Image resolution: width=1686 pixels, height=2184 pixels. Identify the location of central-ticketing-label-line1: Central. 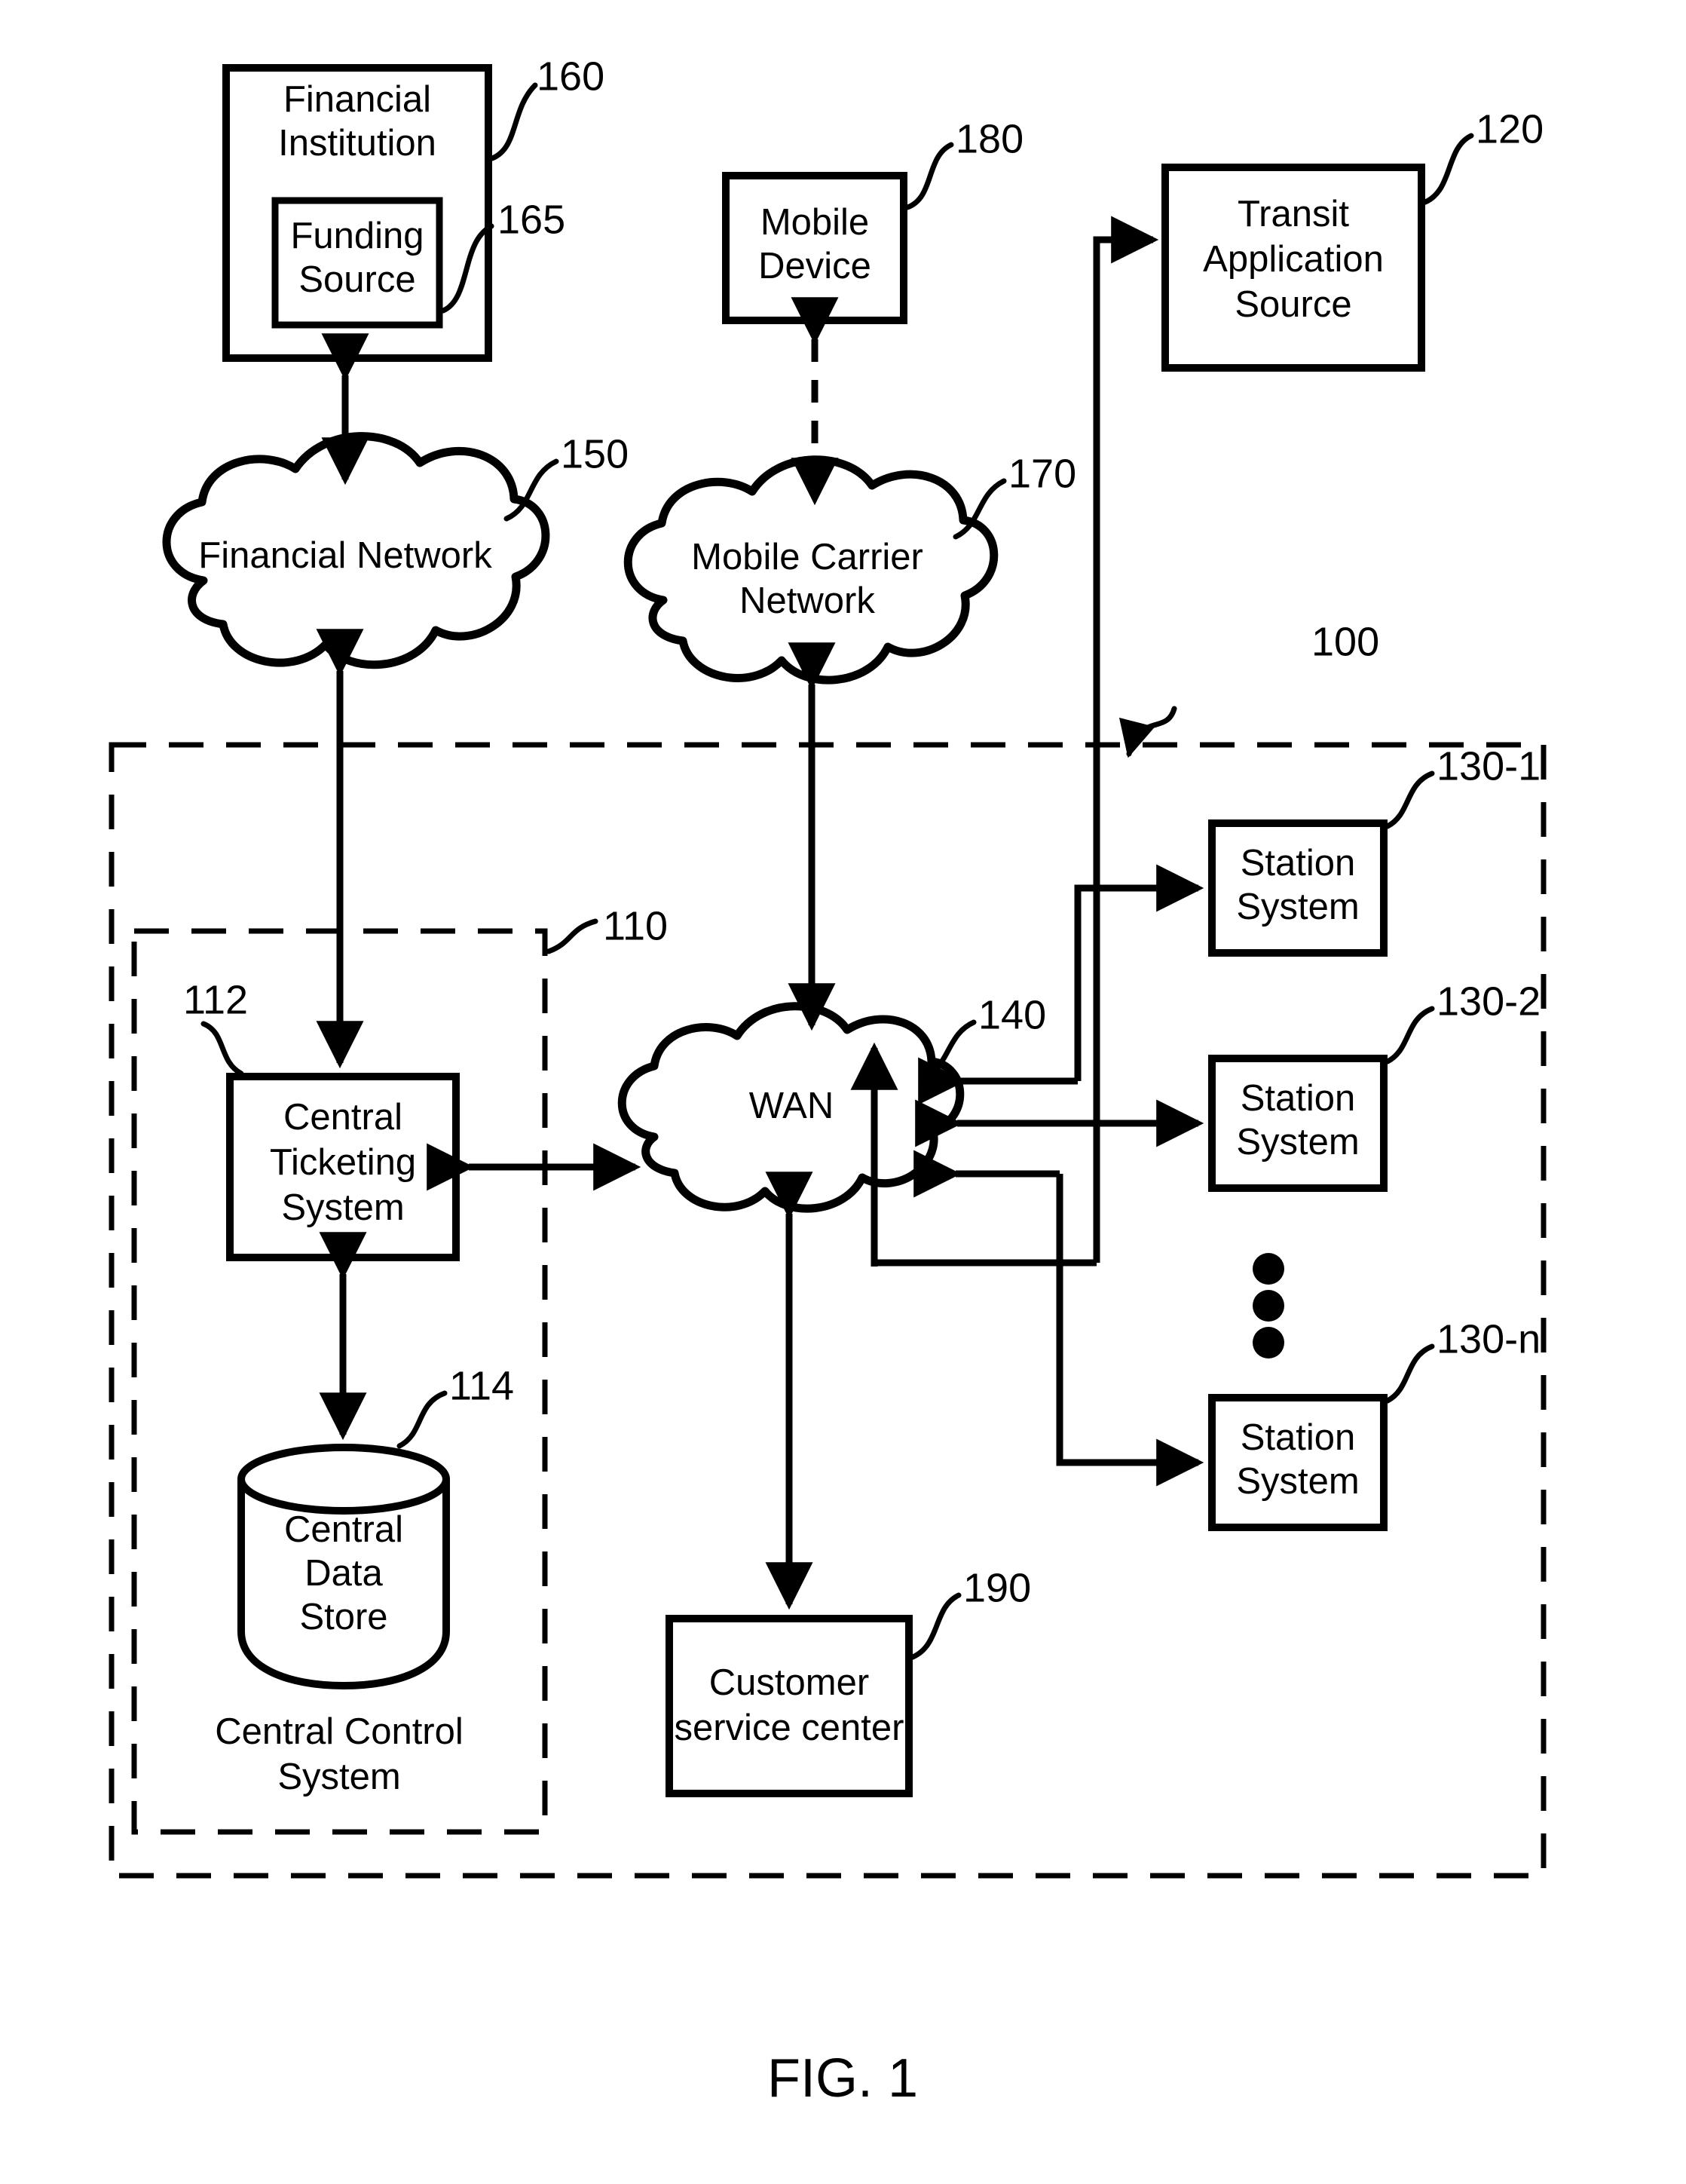
(342, 1117).